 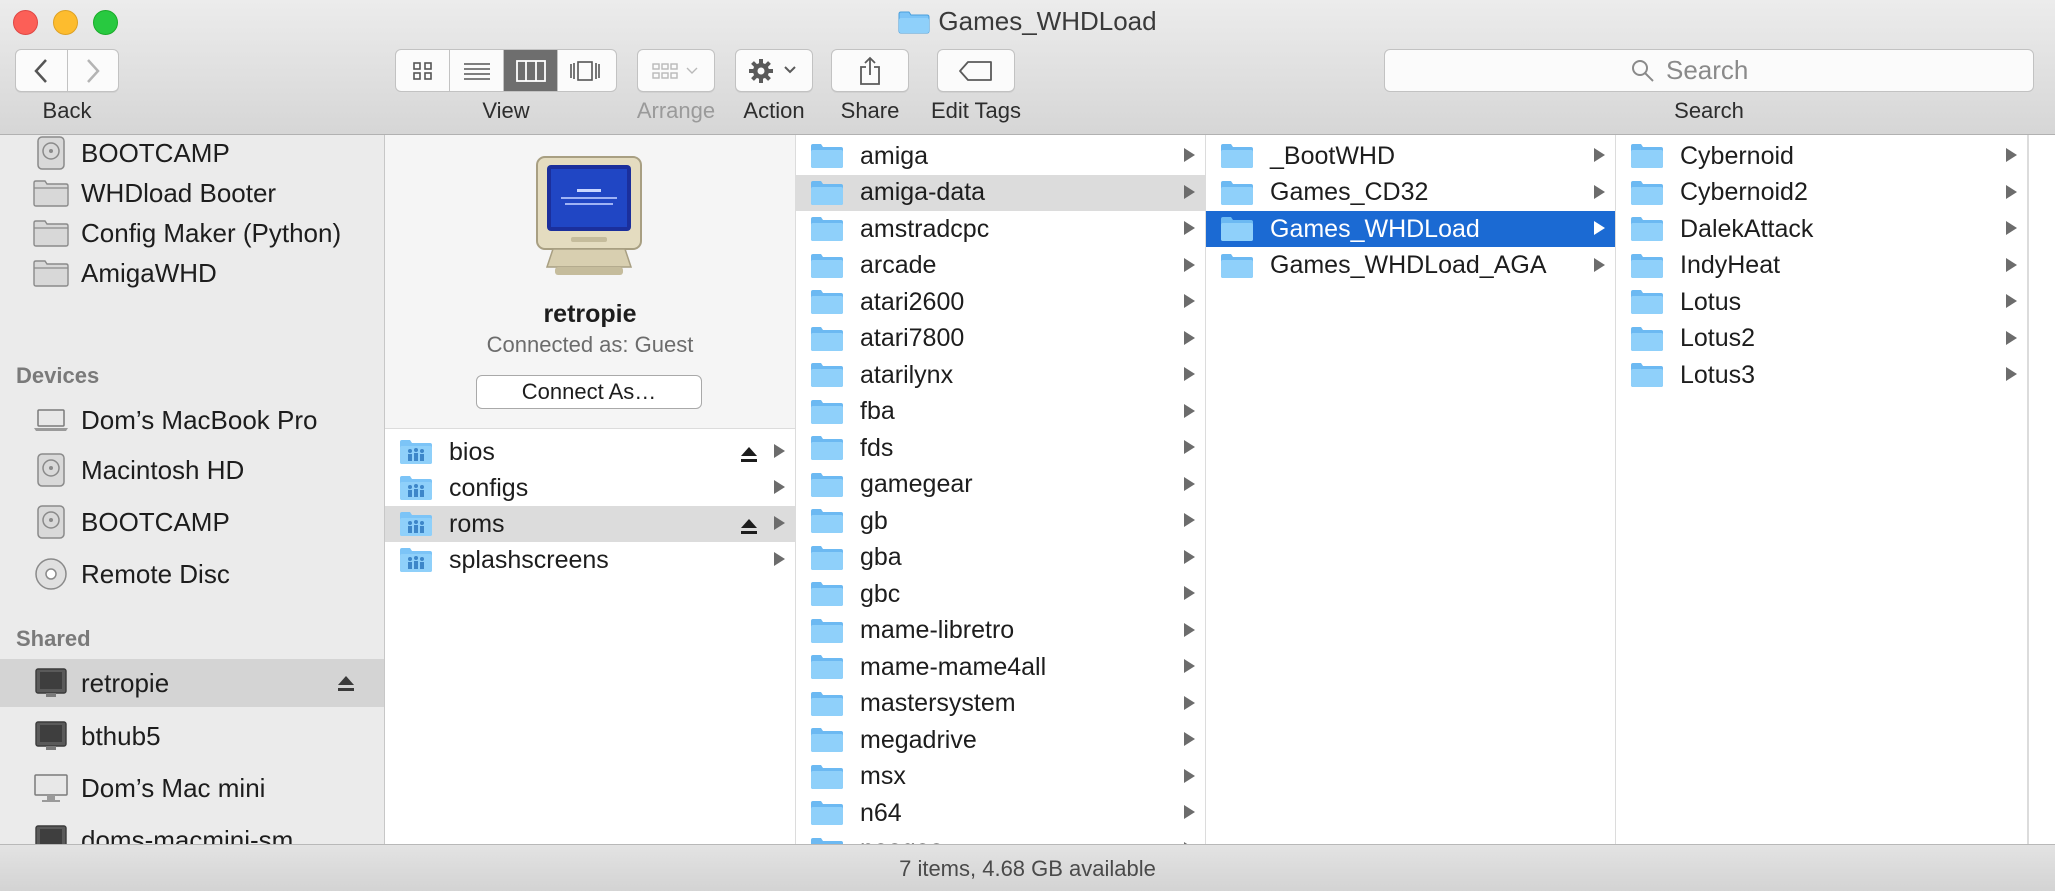 I want to click on column-view-button, so click(x=531, y=70).